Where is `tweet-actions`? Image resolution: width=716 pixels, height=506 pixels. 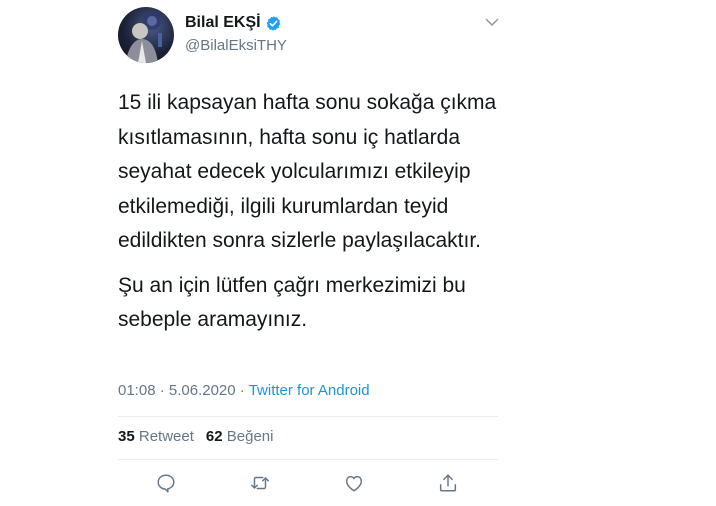
tweet-actions is located at coordinates (310, 484).